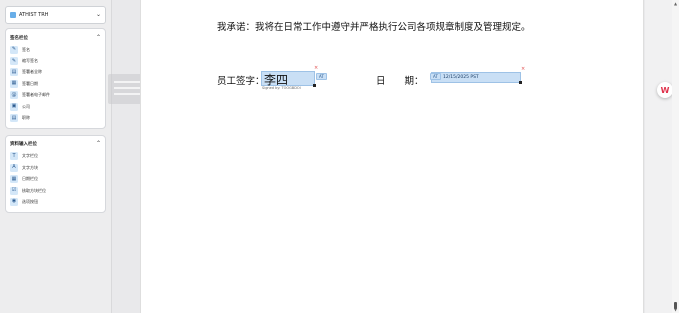  What do you see at coordinates (374, 27) in the screenshot?
I see `commitment-statement: 我承诺：我将在日常工作中遵守并严格执行公司各项规章制度及管理规定。` at bounding box center [374, 27].